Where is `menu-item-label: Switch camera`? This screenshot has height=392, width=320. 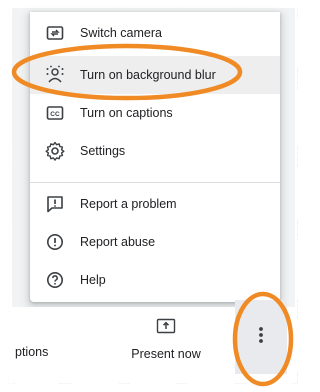 menu-item-label: Switch camera is located at coordinates (121, 33).